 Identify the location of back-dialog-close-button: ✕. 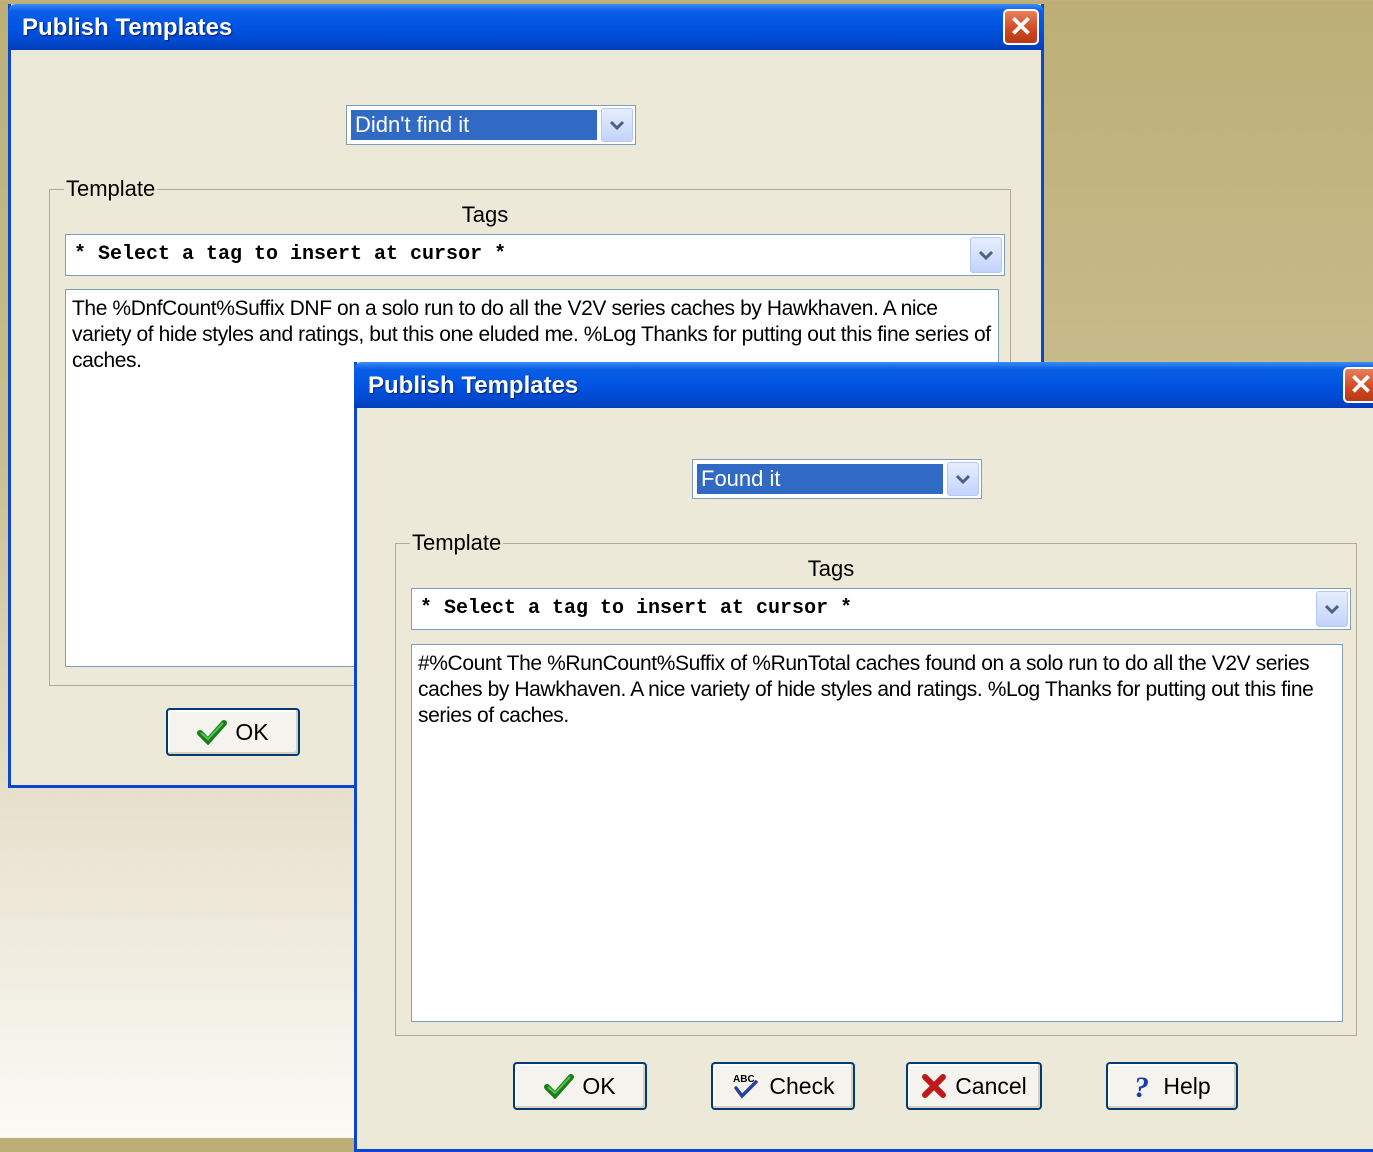
(1021, 27).